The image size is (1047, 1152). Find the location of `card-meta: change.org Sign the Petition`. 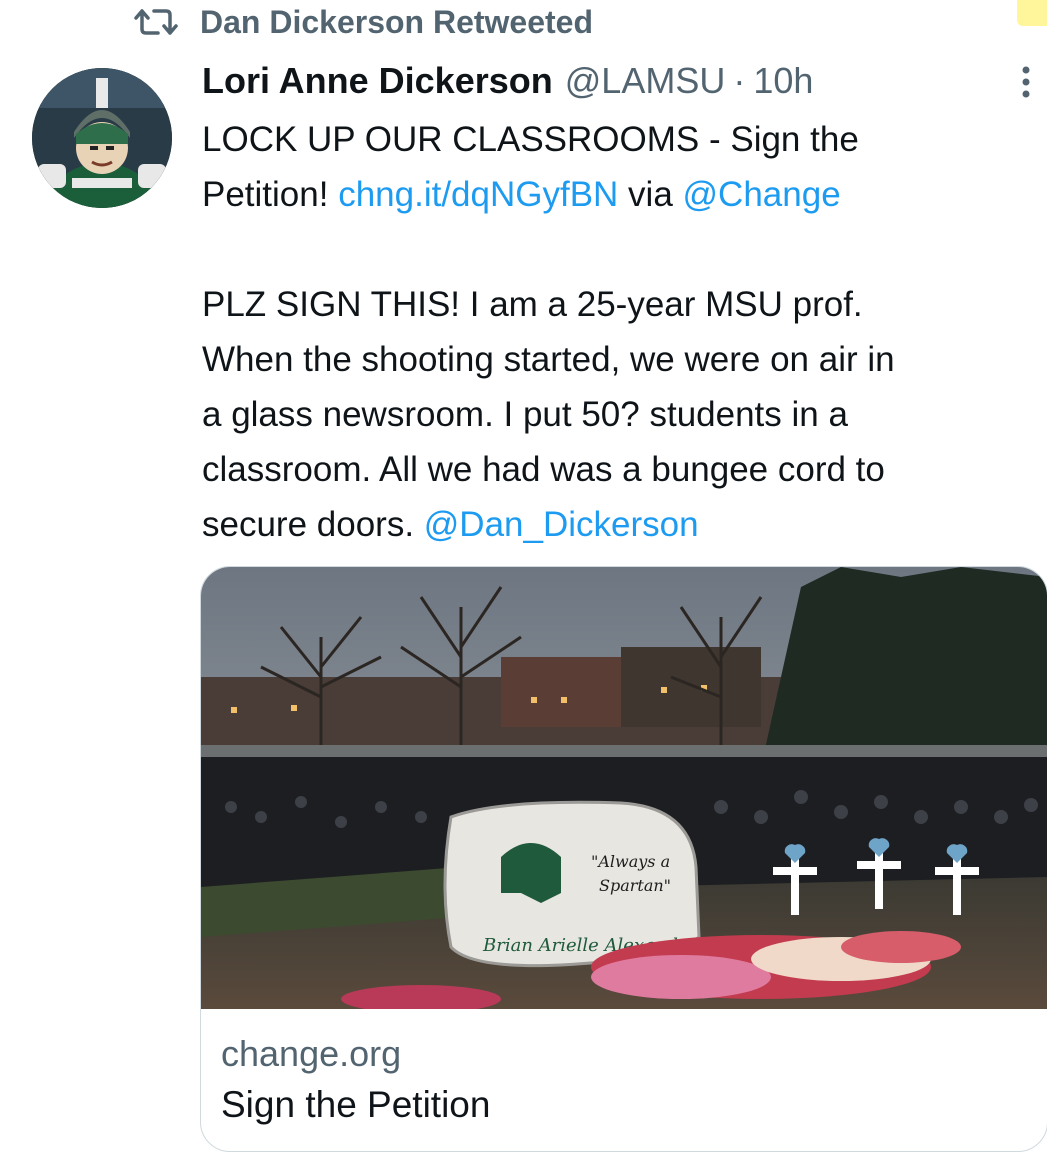

card-meta: change.org Sign the Petition is located at coordinates (355, 1080).